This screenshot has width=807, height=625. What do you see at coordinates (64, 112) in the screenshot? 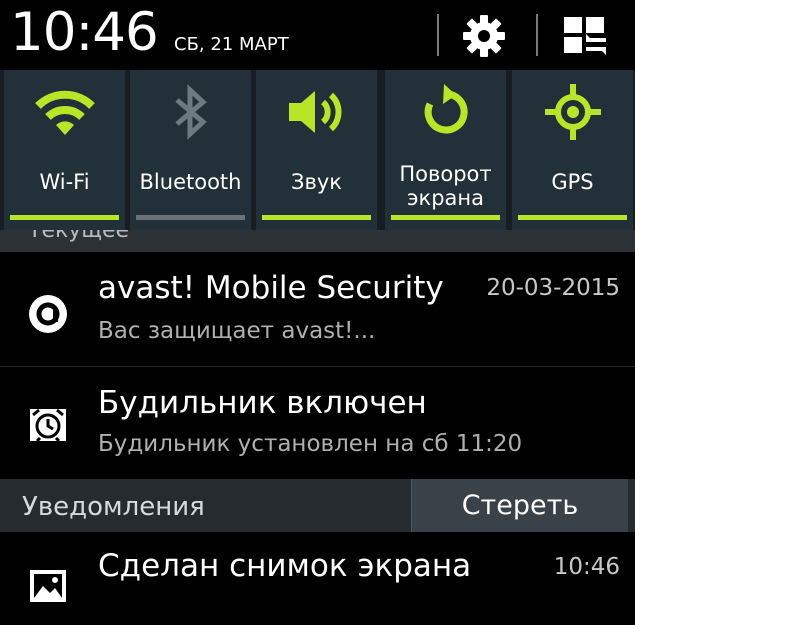
I see `wifi-icon` at bounding box center [64, 112].